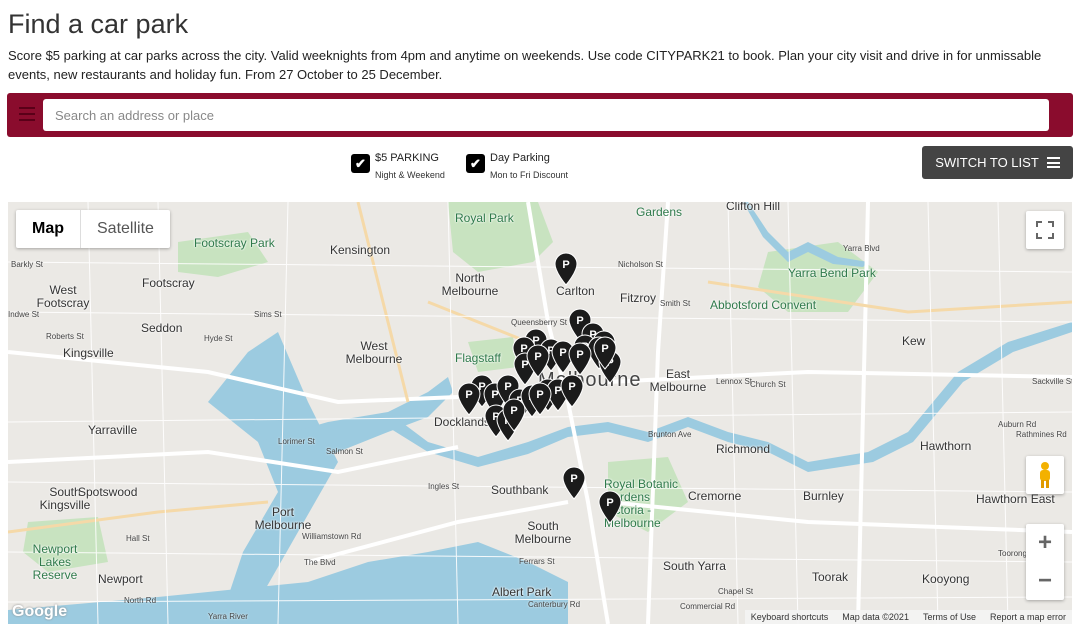 The width and height of the screenshot is (1080, 629). What do you see at coordinates (140, 600) in the screenshot?
I see `street-label: North Rd` at bounding box center [140, 600].